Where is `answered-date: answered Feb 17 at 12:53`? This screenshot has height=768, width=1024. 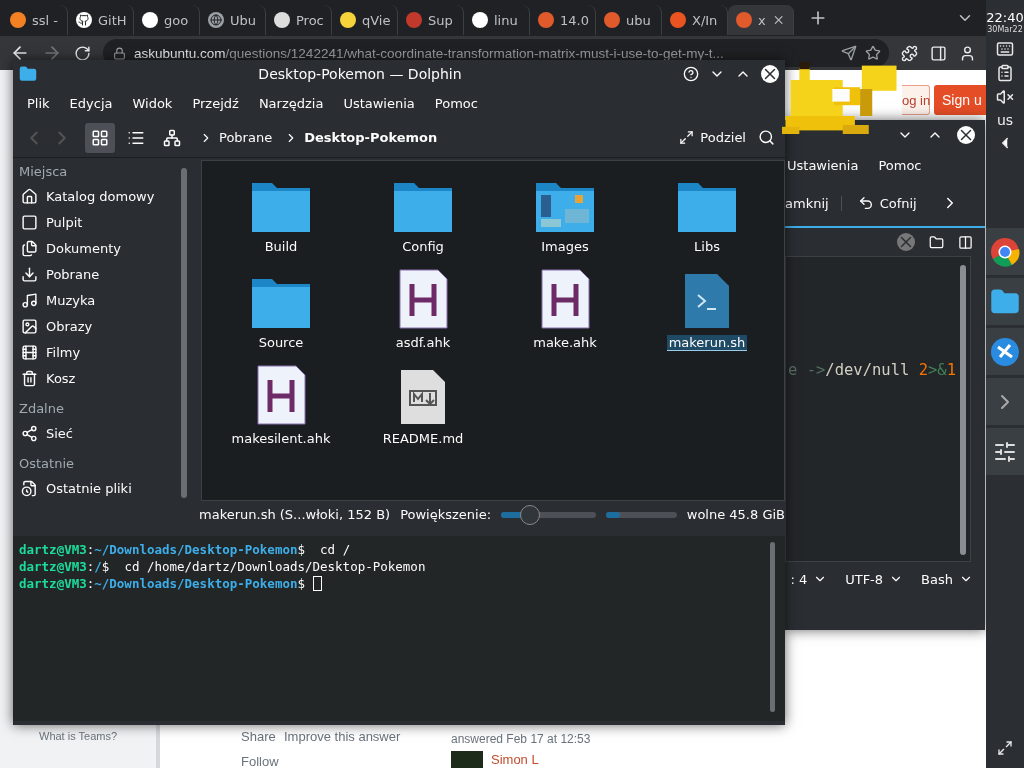
answered-date: answered Feb 17 at 12:53 is located at coordinates (521, 739).